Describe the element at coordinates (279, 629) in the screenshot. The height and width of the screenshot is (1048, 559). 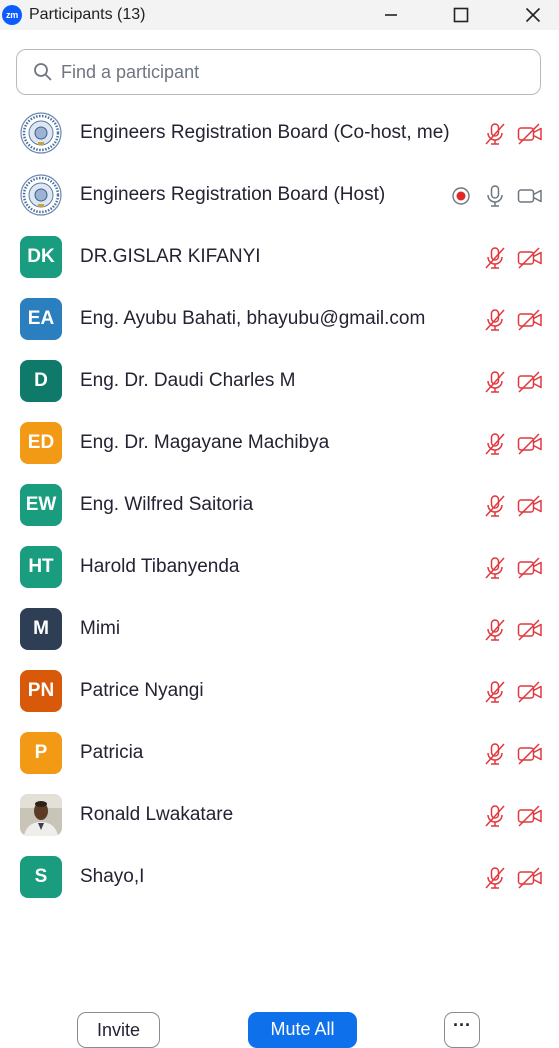
I see `participant-row: M Mimi` at that location.